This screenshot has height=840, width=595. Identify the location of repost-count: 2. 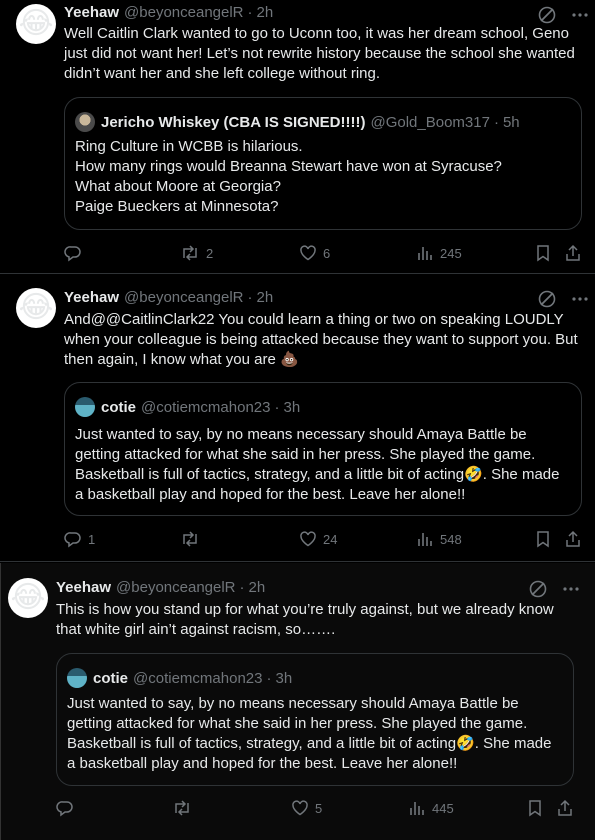
(210, 253).